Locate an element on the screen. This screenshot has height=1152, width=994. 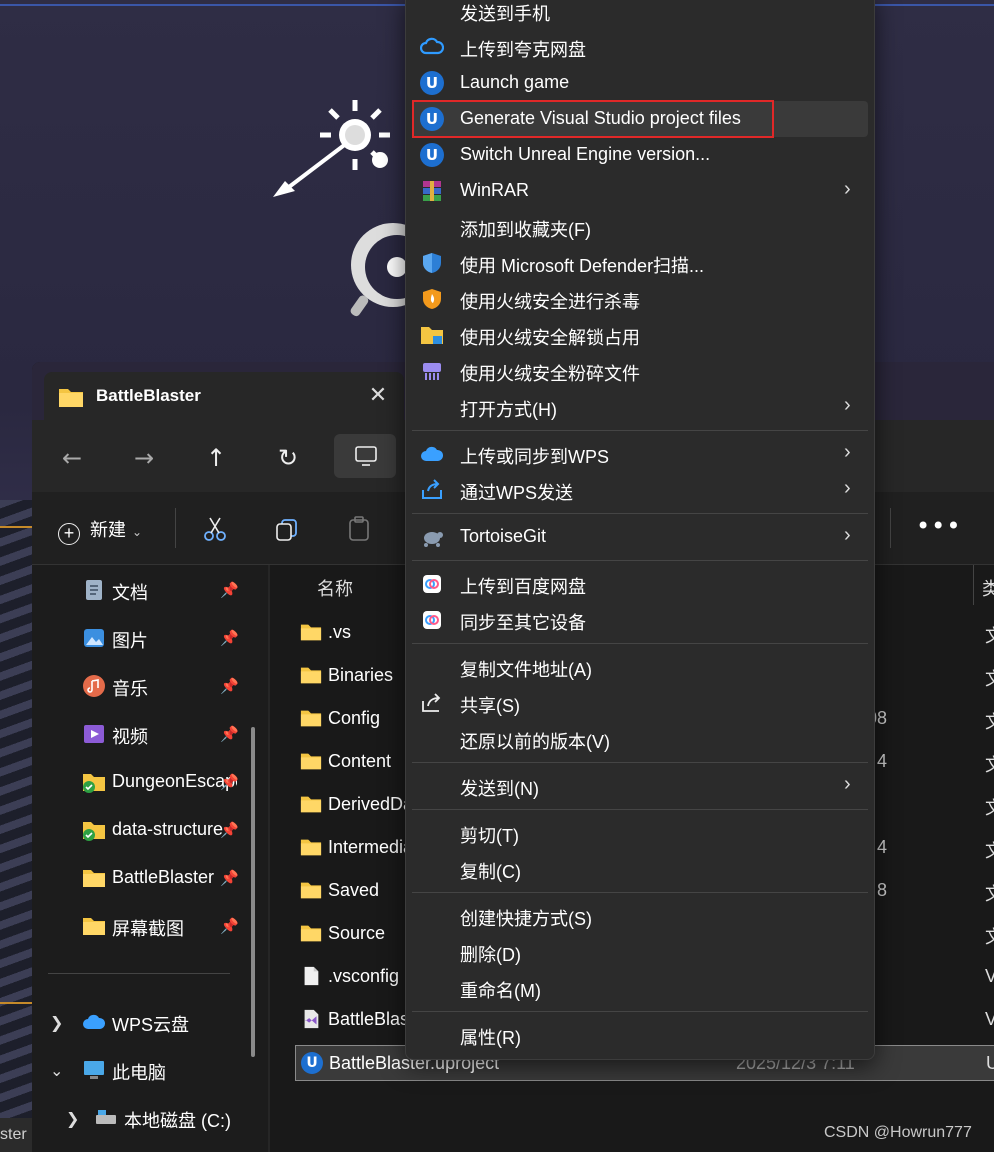
menu-item-label: 剪切(T) is located at coordinates (489, 836).